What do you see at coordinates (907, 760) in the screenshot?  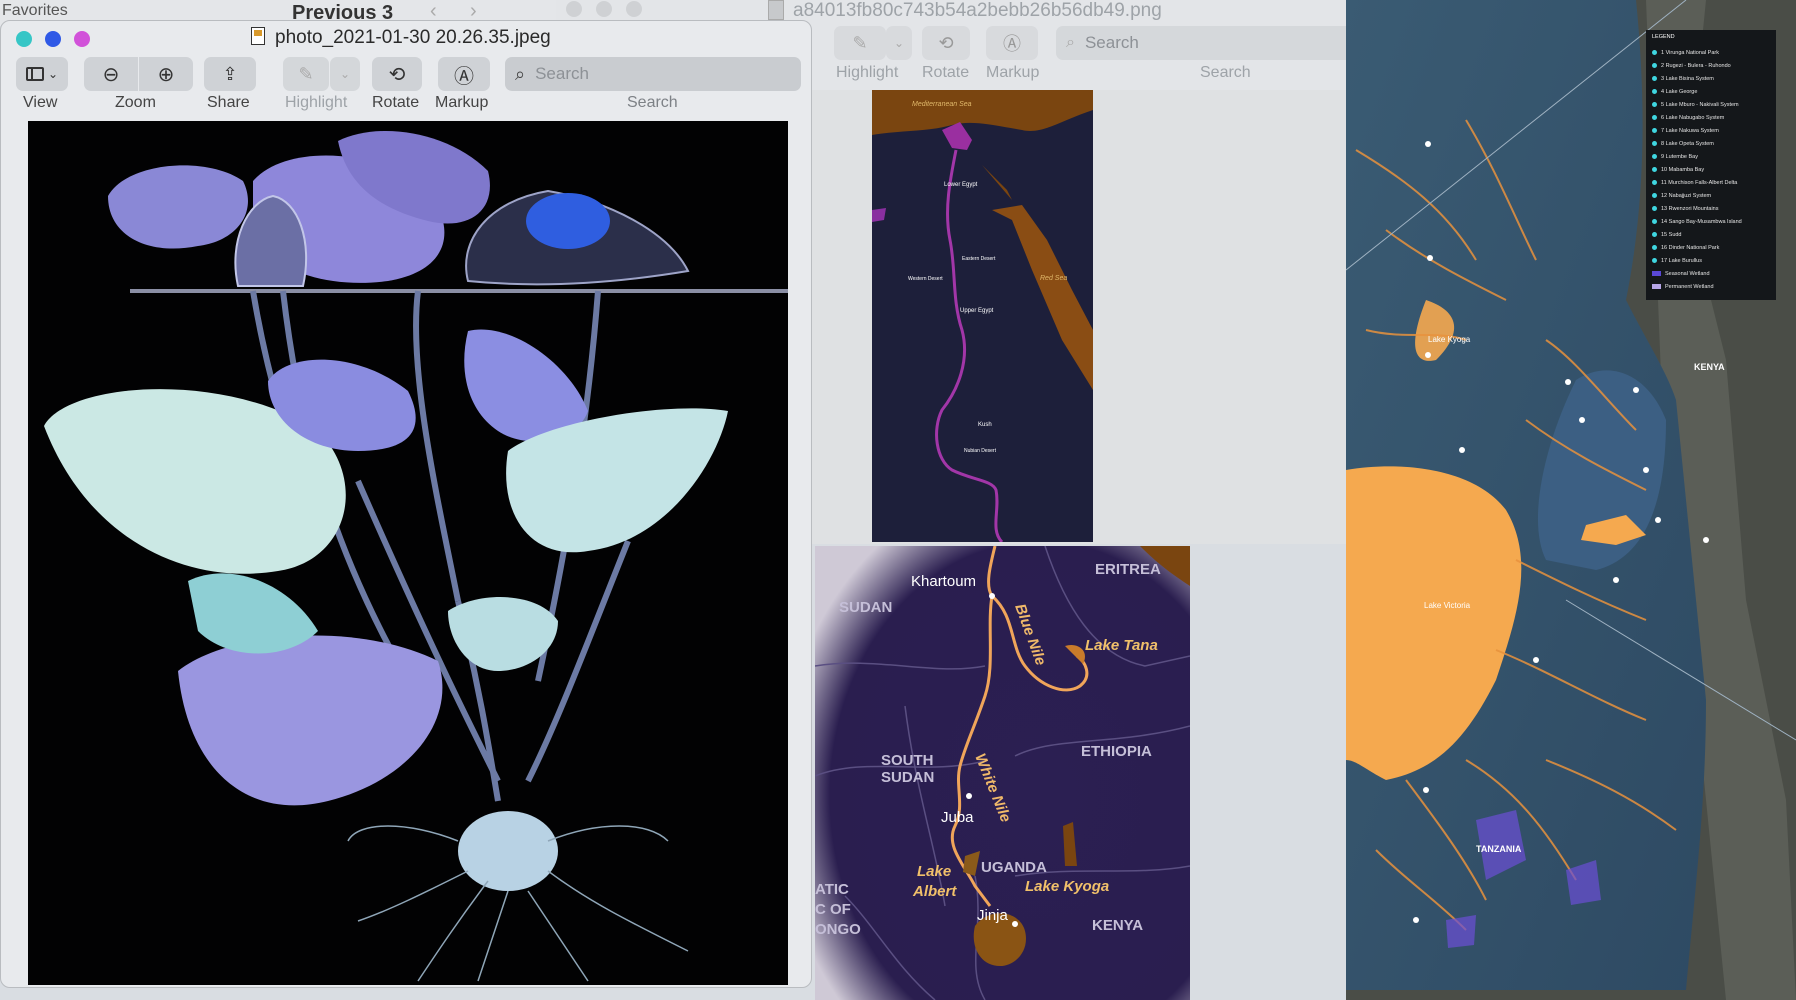 I see `south-sudan-label-1: SOUTH` at bounding box center [907, 760].